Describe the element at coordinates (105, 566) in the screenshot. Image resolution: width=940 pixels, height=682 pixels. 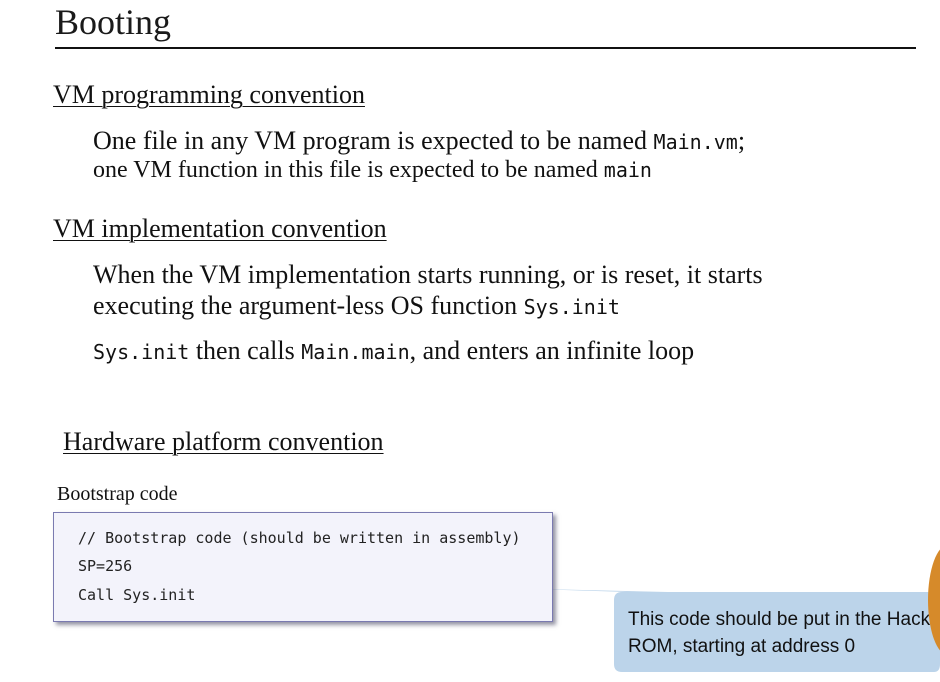
I see `code-line: SP=256` at that location.